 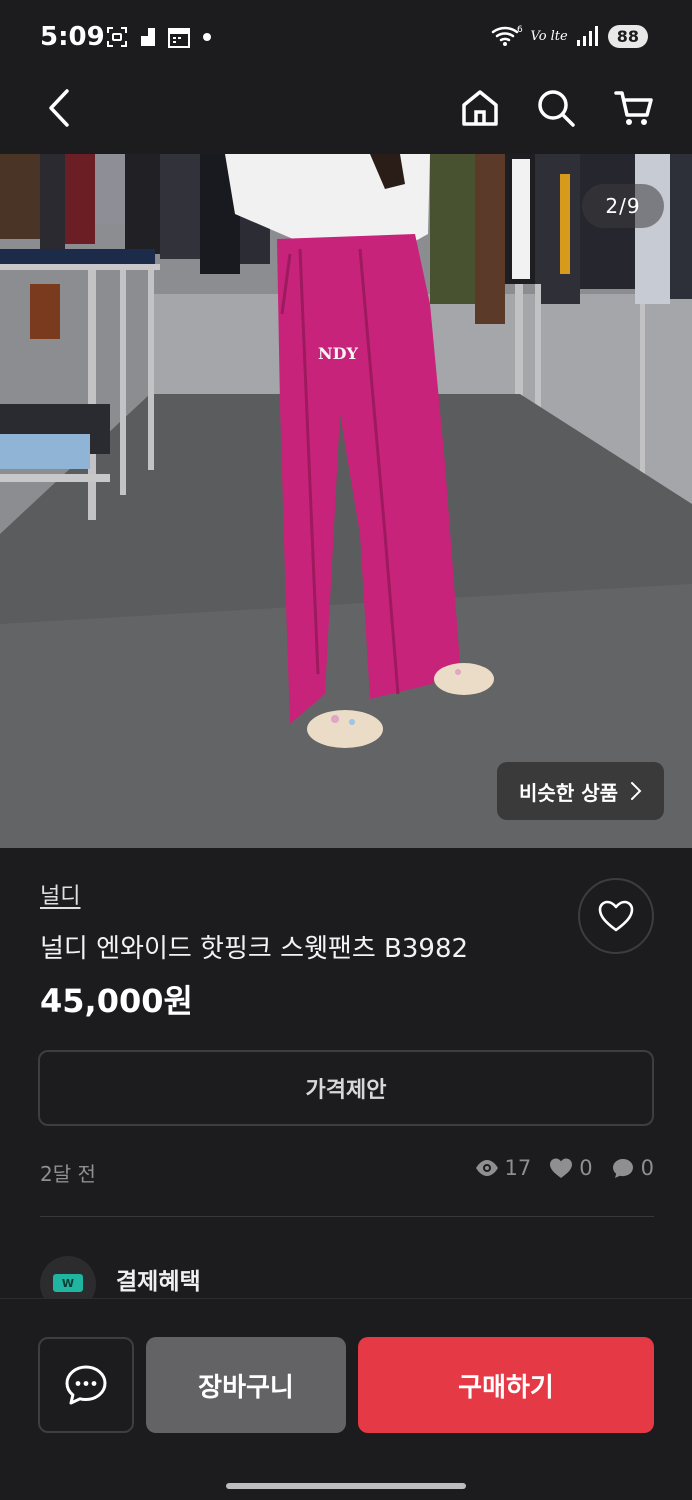 I want to click on views-count: 17, so click(x=518, y=1168).